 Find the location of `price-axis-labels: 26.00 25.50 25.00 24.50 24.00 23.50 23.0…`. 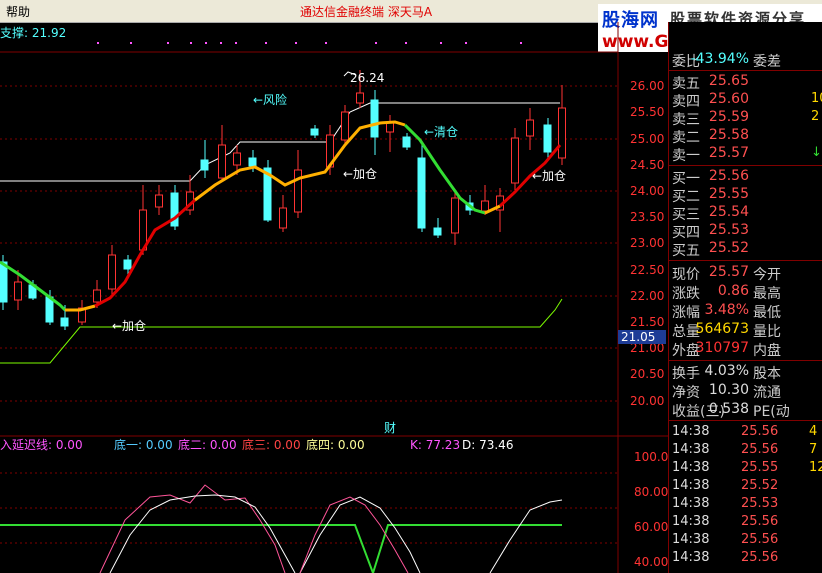

price-axis-labels: 26.00 25.50 25.00 24.50 24.00 23.50 23.0… is located at coordinates (647, 243).